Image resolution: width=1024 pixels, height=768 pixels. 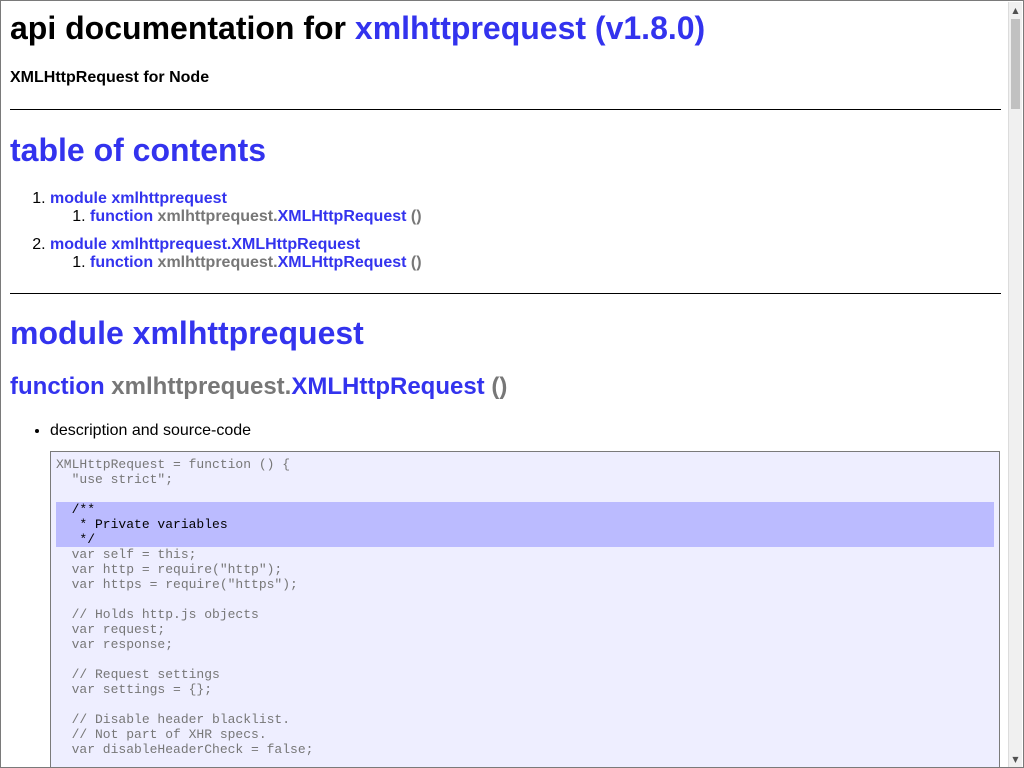 I want to click on code-line: var http = require("http");, so click(x=169, y=569).